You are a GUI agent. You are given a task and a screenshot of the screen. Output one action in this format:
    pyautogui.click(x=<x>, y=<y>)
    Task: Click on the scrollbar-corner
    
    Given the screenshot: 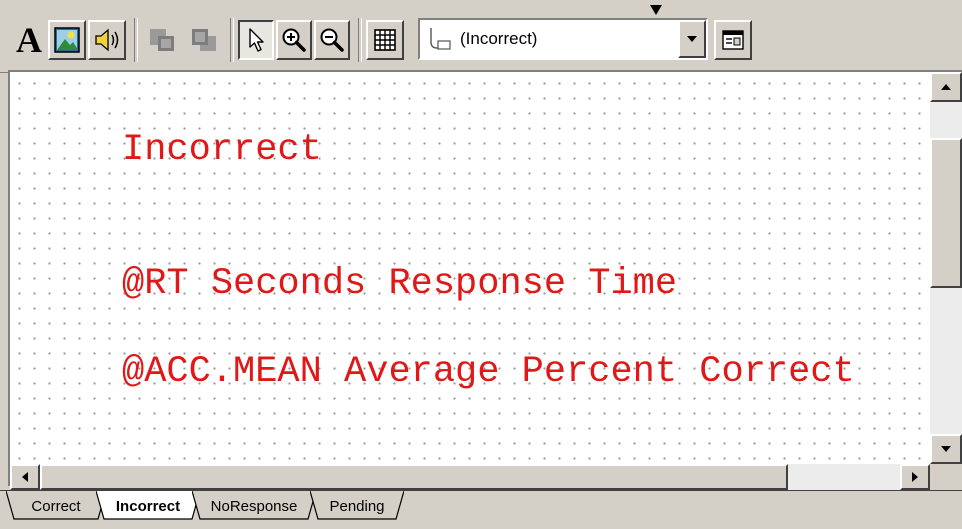 What is the action you would take?
    pyautogui.click(x=946, y=477)
    